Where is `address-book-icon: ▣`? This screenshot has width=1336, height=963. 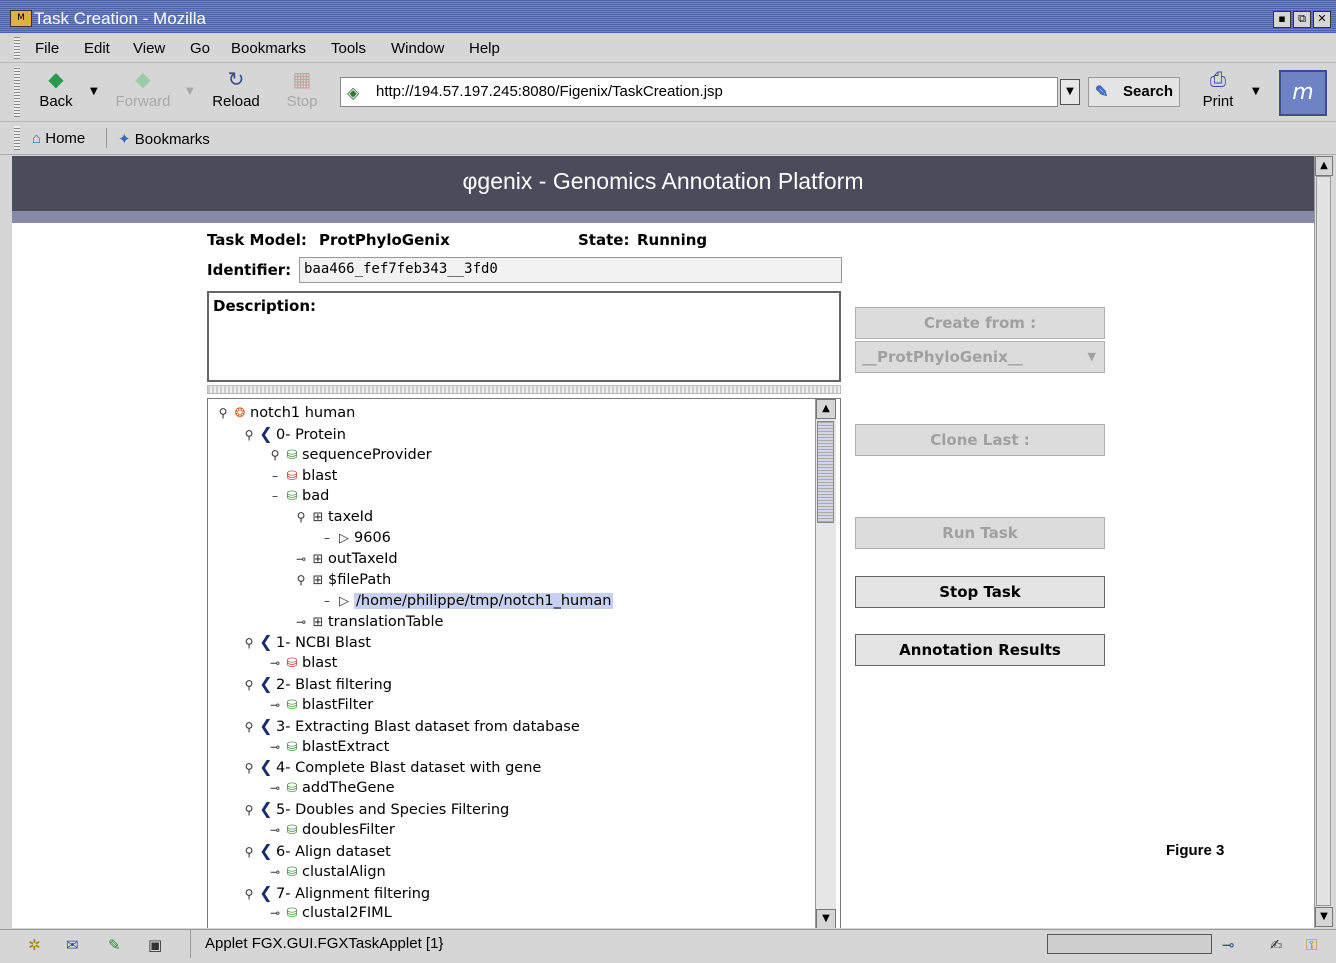
address-book-icon: ▣ is located at coordinates (155, 945).